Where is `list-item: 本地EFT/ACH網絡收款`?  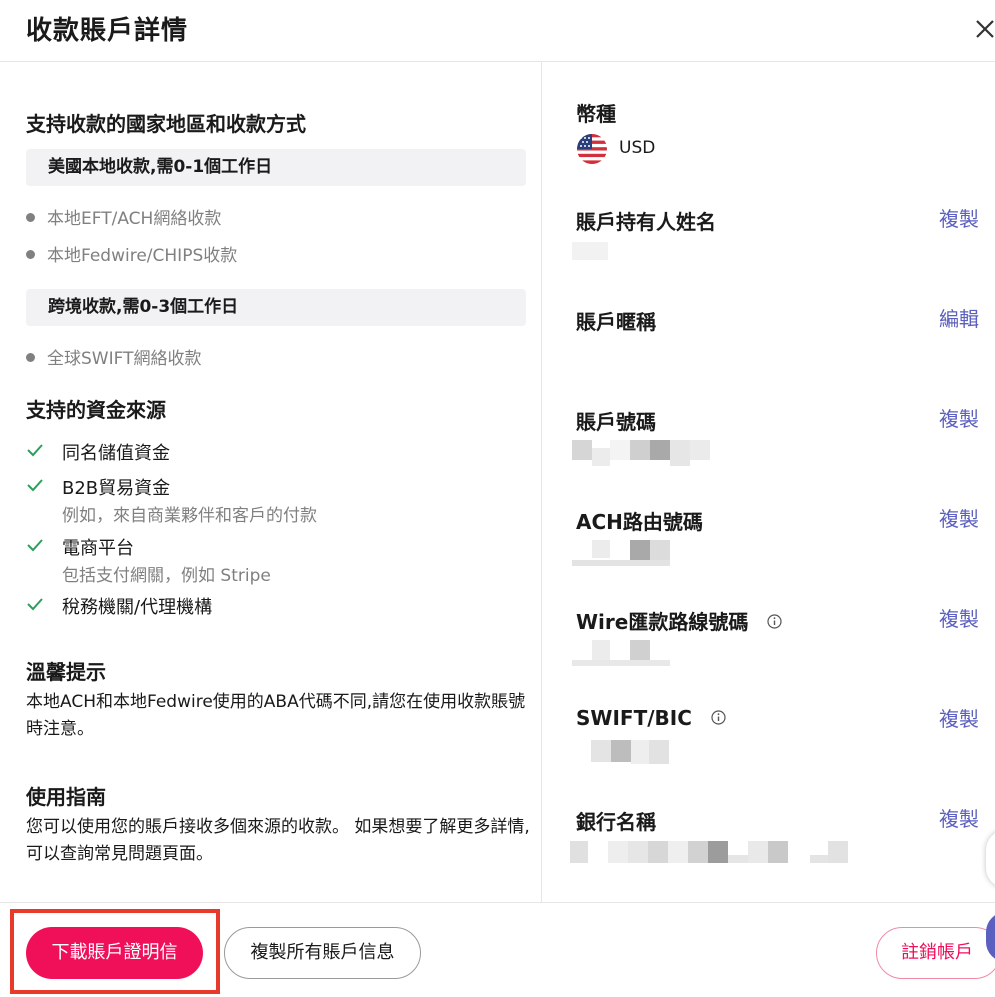
list-item: 本地EFT/ACH網絡收款 is located at coordinates (123, 216).